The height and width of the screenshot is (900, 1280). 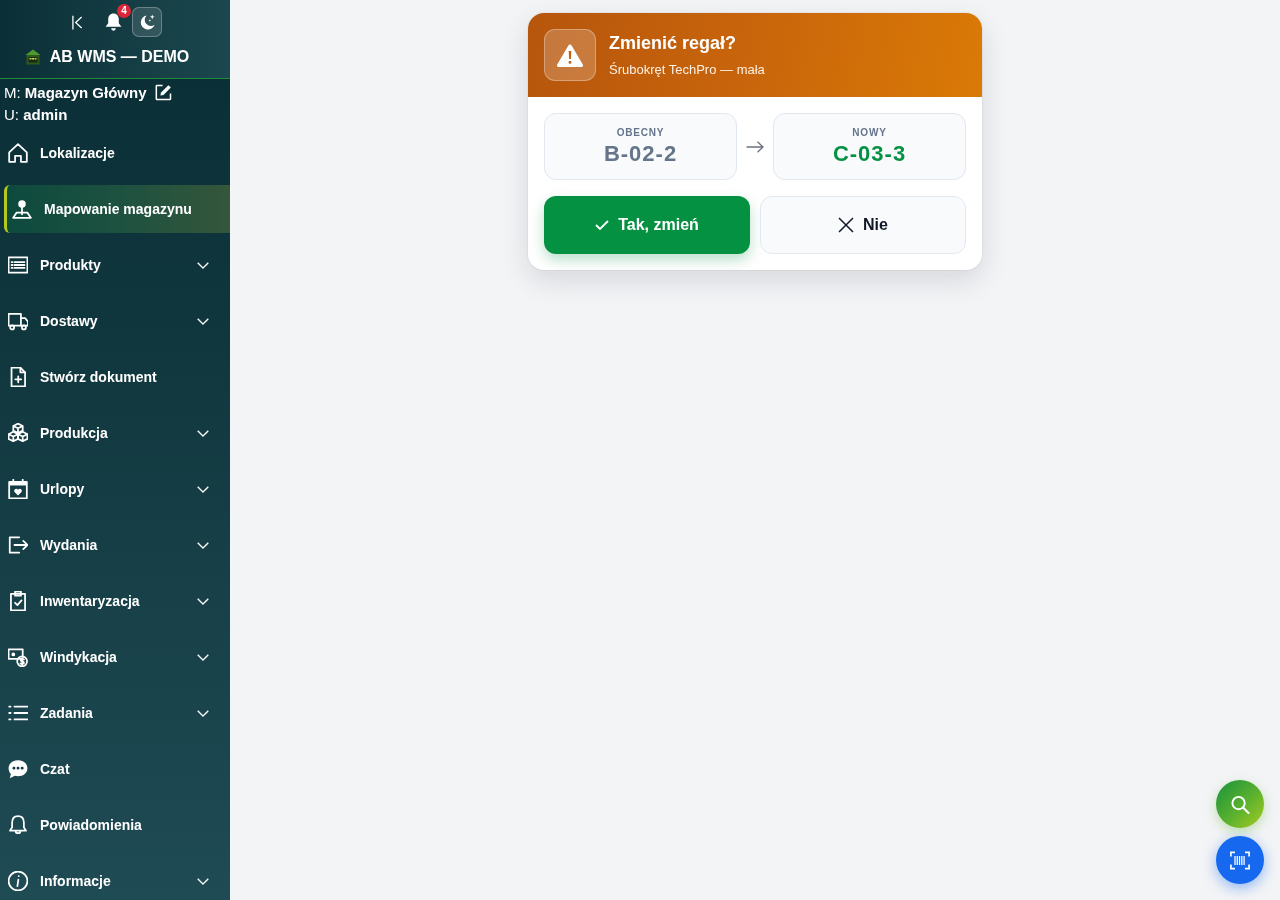 I want to click on barcode-scanner-button, so click(x=1240, y=860).